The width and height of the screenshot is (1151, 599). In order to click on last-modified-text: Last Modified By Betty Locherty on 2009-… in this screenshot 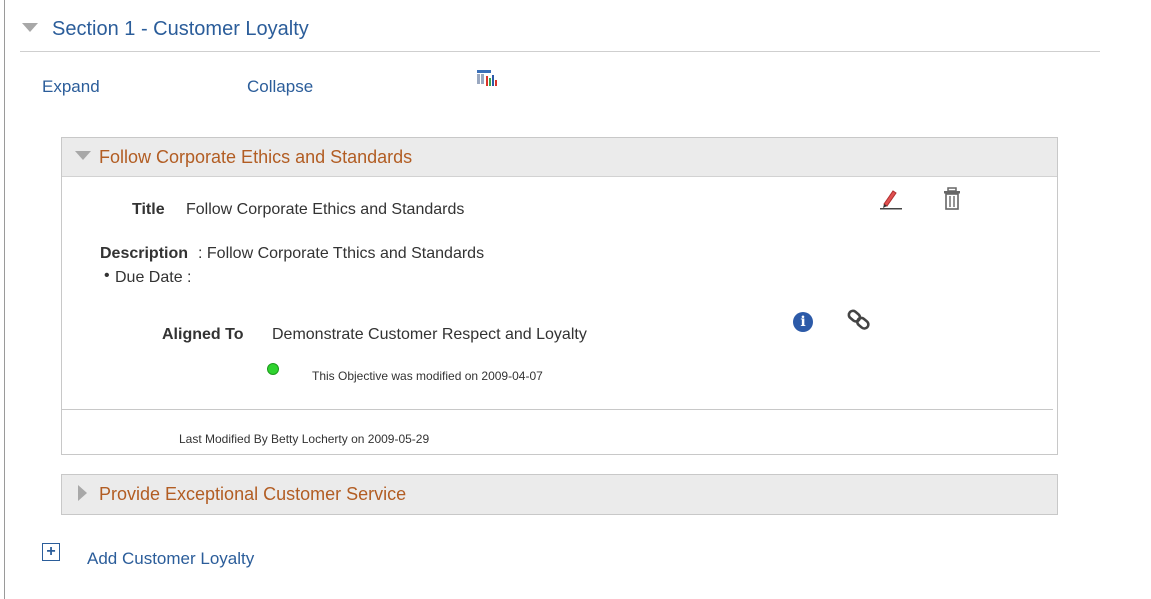, I will do `click(304, 439)`.